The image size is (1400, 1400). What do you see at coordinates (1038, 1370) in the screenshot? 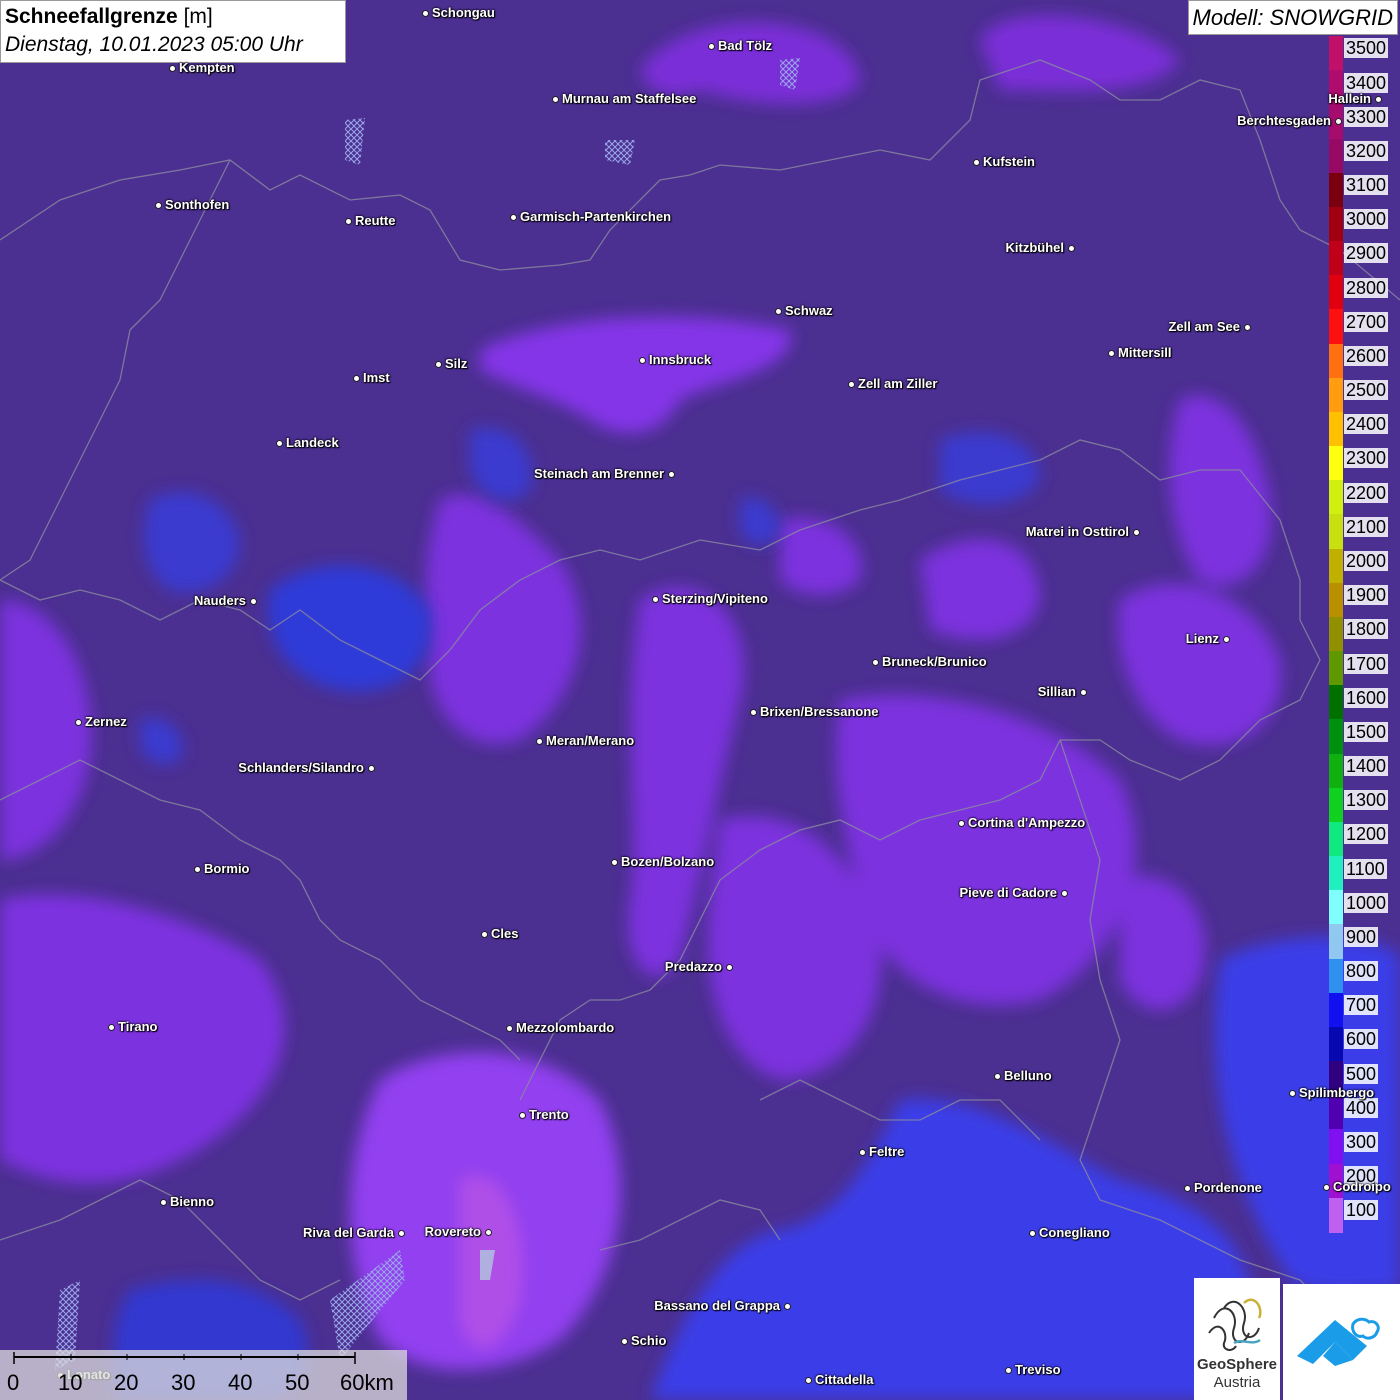
I see `city-label: Treviso` at bounding box center [1038, 1370].